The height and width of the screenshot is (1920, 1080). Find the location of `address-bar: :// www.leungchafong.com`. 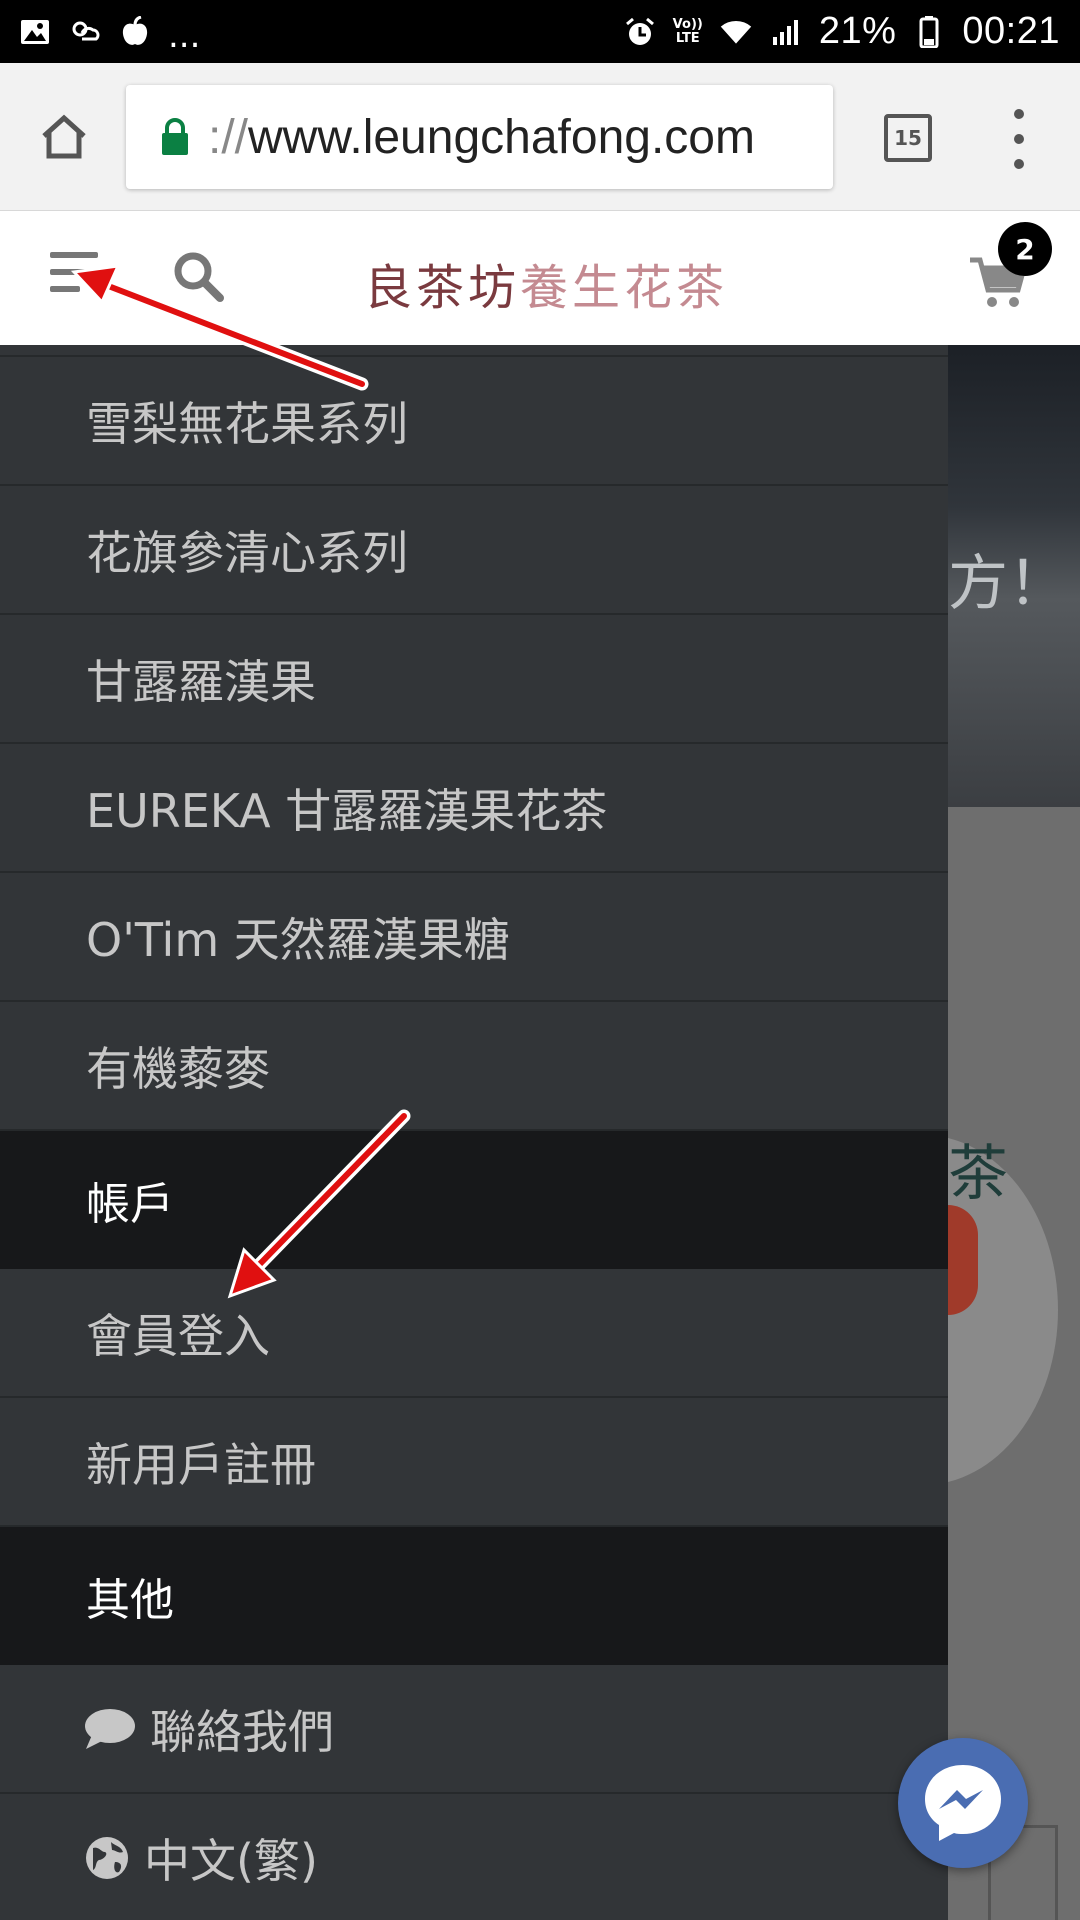

address-bar: :// www.leungchafong.com is located at coordinates (479, 137).